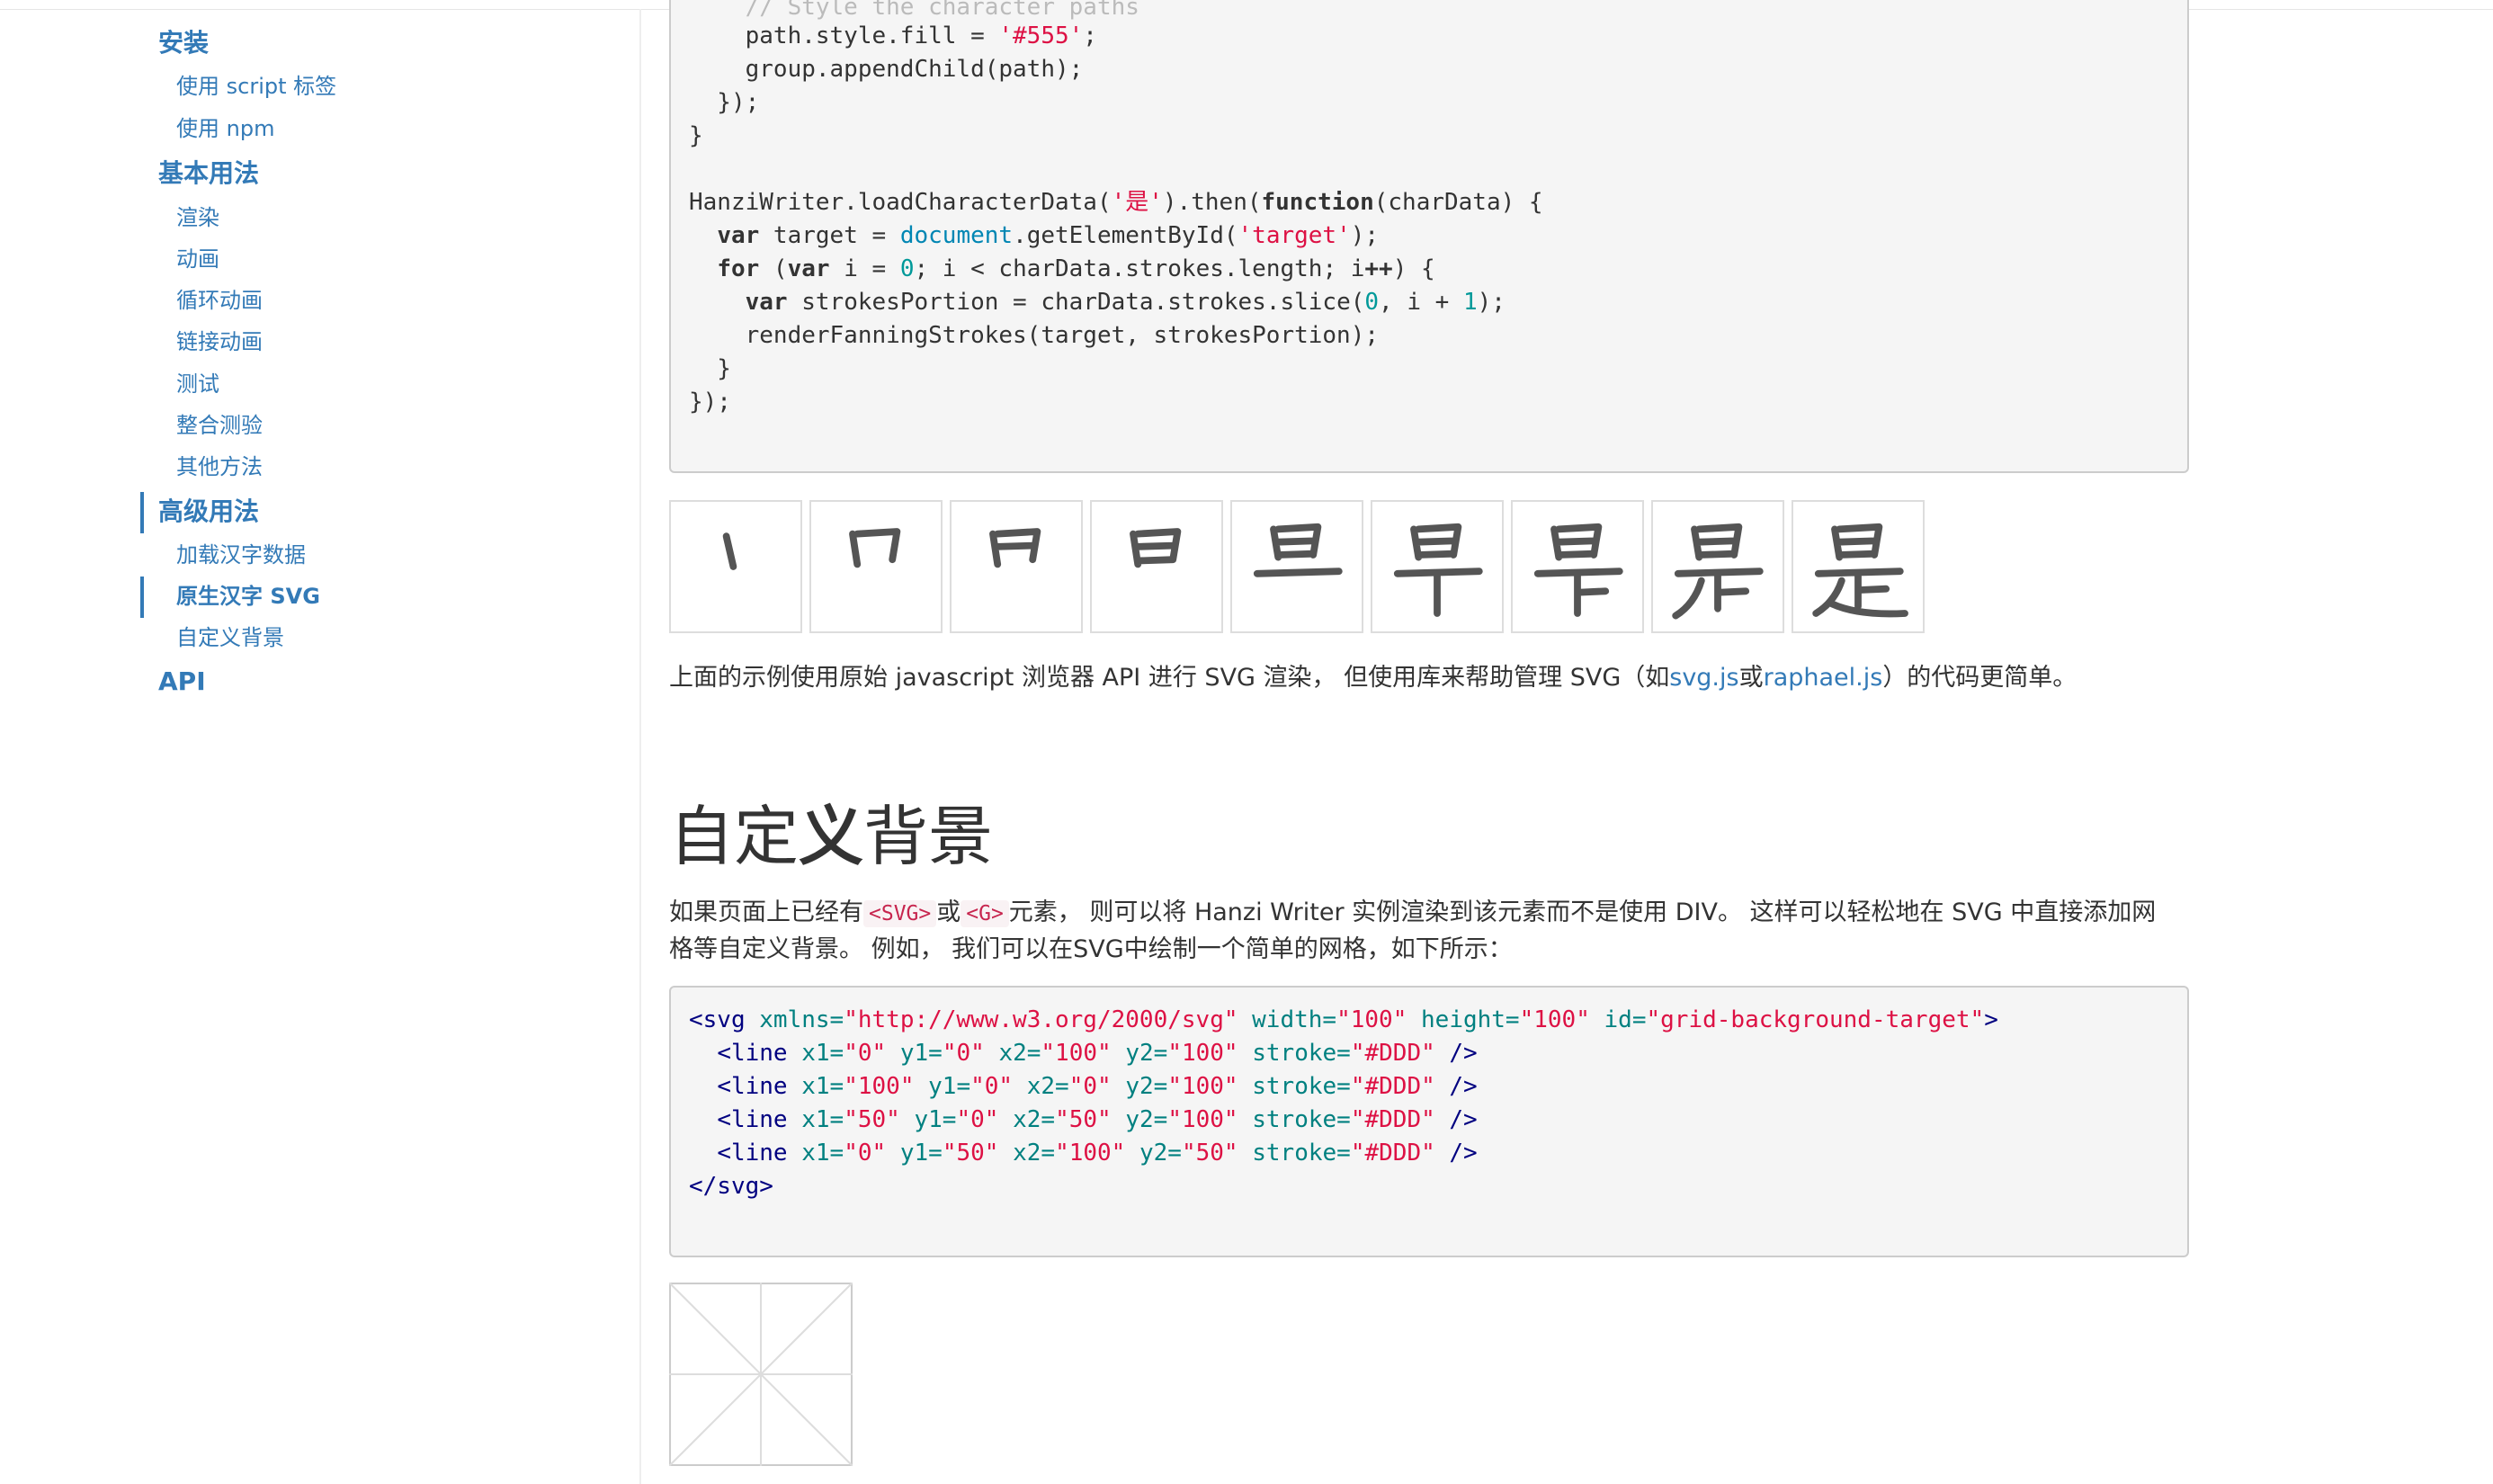 The width and height of the screenshot is (2493, 1484). I want to click on code-attr: height=, so click(1470, 1019).